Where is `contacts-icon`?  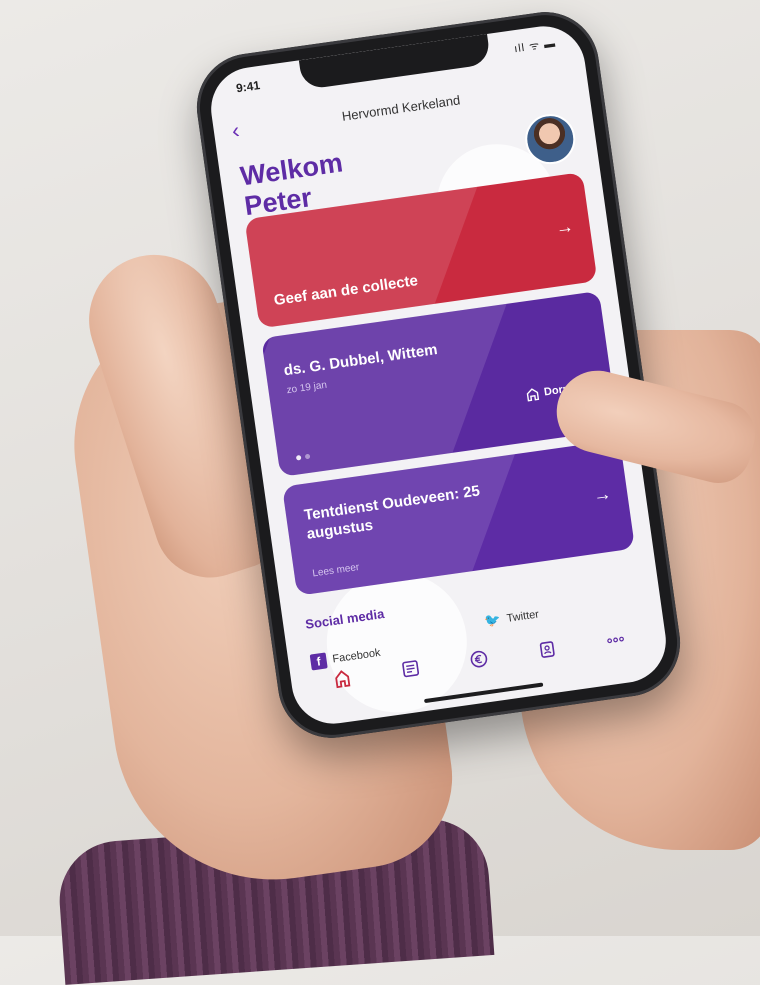
contacts-icon is located at coordinates (546, 649).